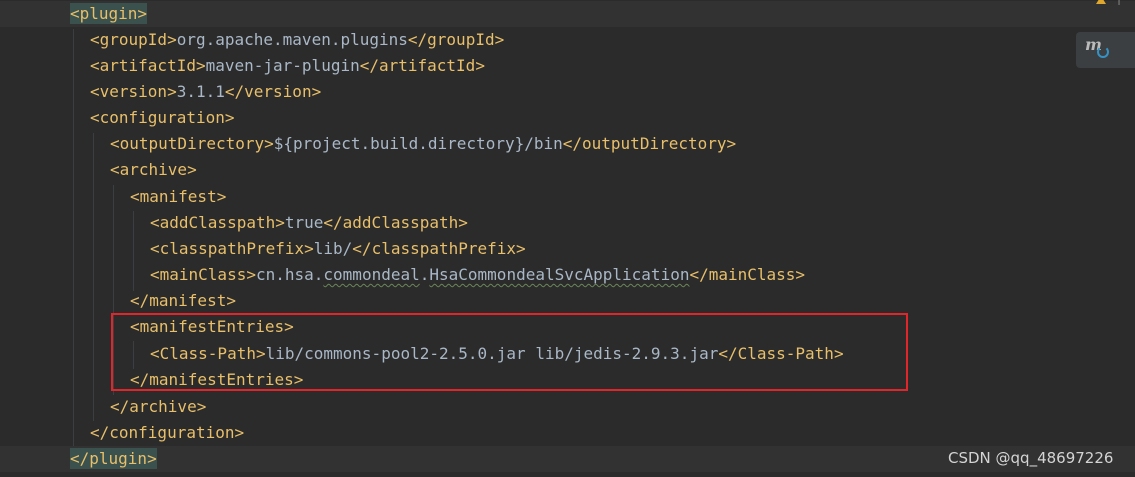  Describe the element at coordinates (567, 301) in the screenshot. I see `code-line: </manifest>` at that location.